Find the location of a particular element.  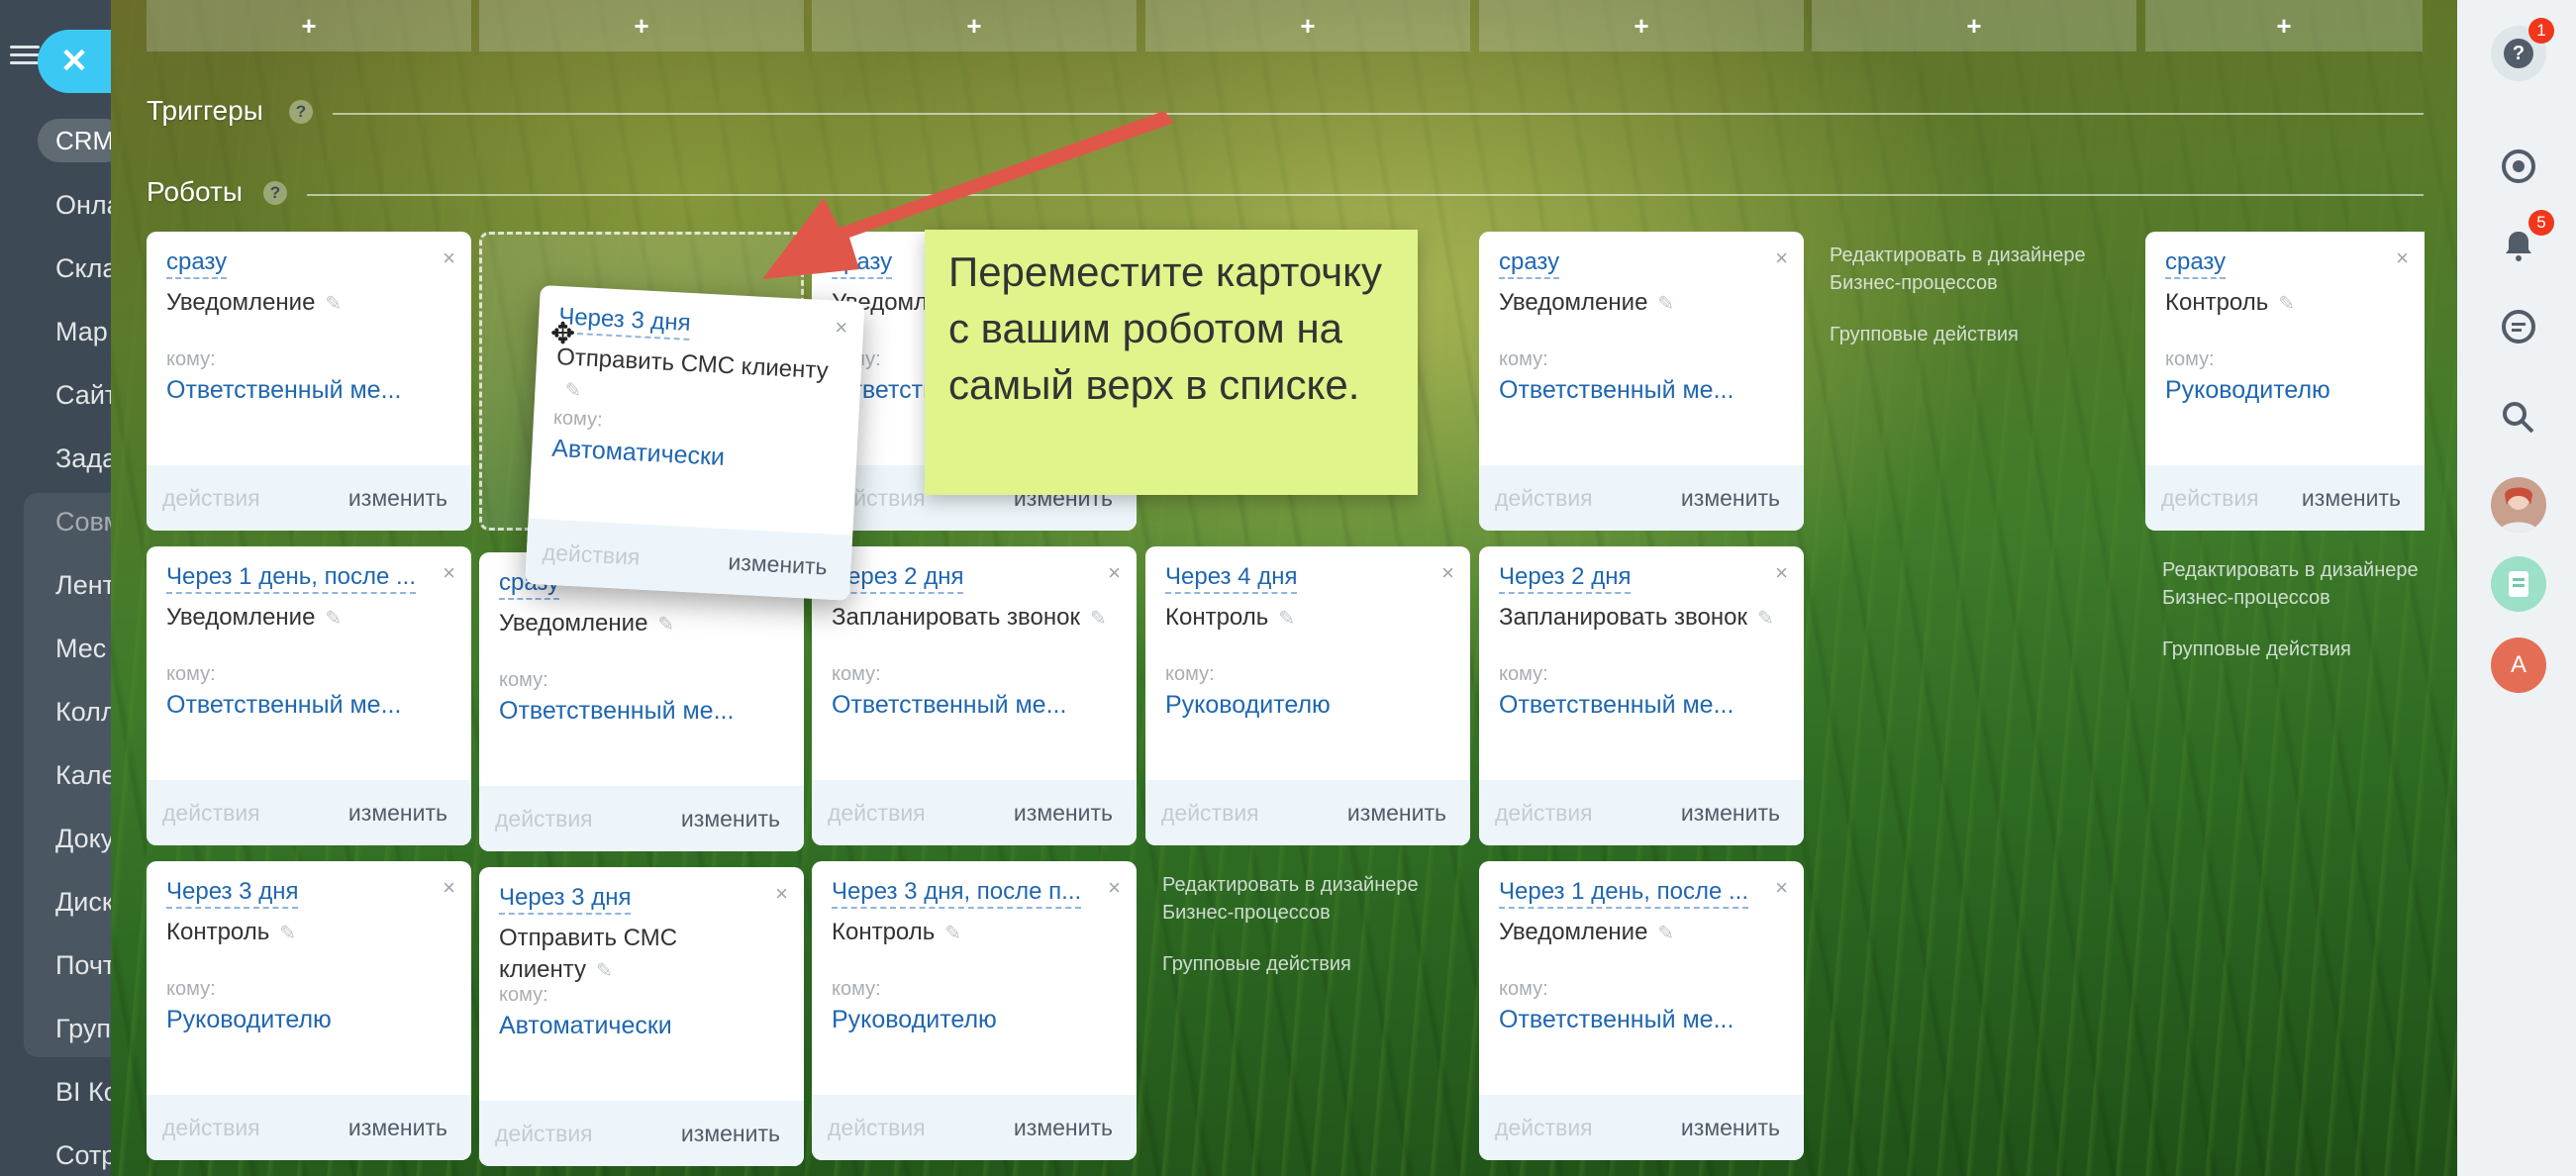

sidebar-item: Мес is located at coordinates (80, 649).